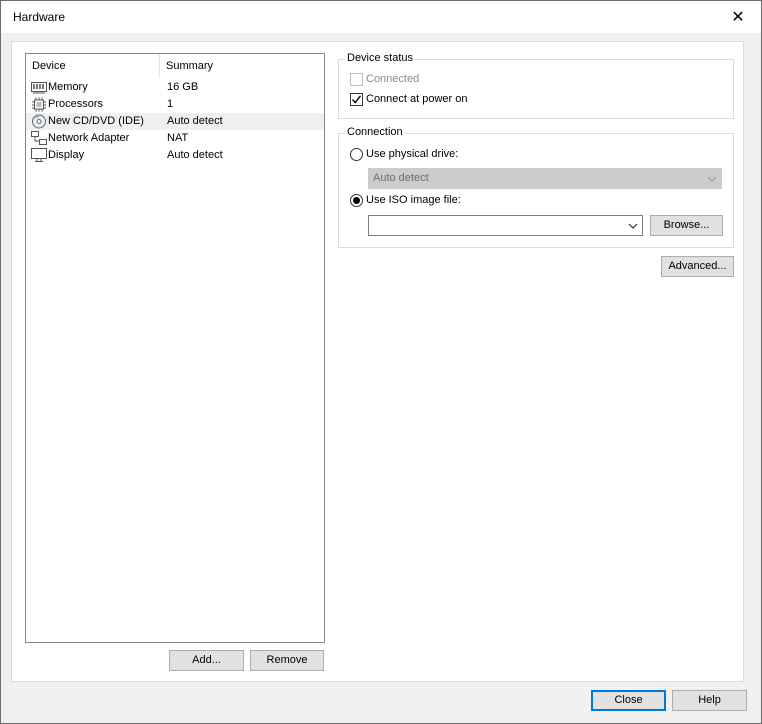  I want to click on physical-drive-combo-value: Auto detect, so click(401, 178).